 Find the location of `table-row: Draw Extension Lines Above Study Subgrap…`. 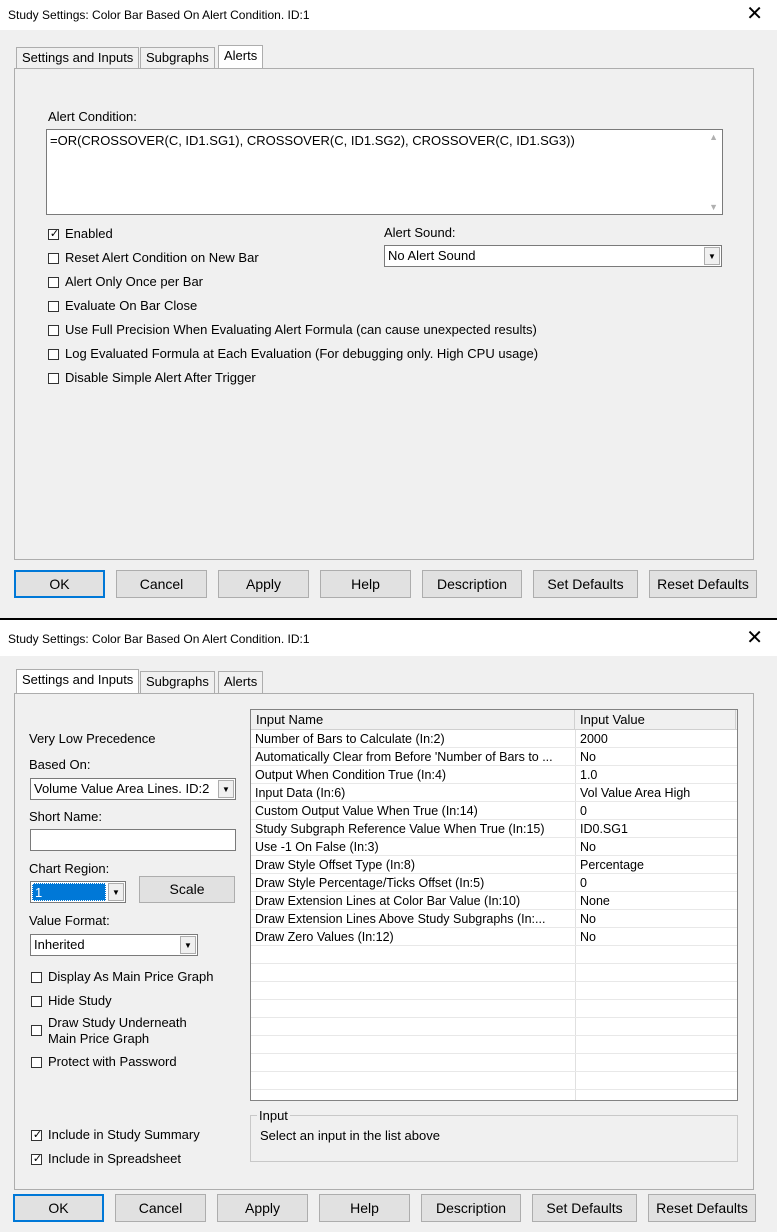

table-row: Draw Extension Lines Above Study Subgrap… is located at coordinates (494, 918).